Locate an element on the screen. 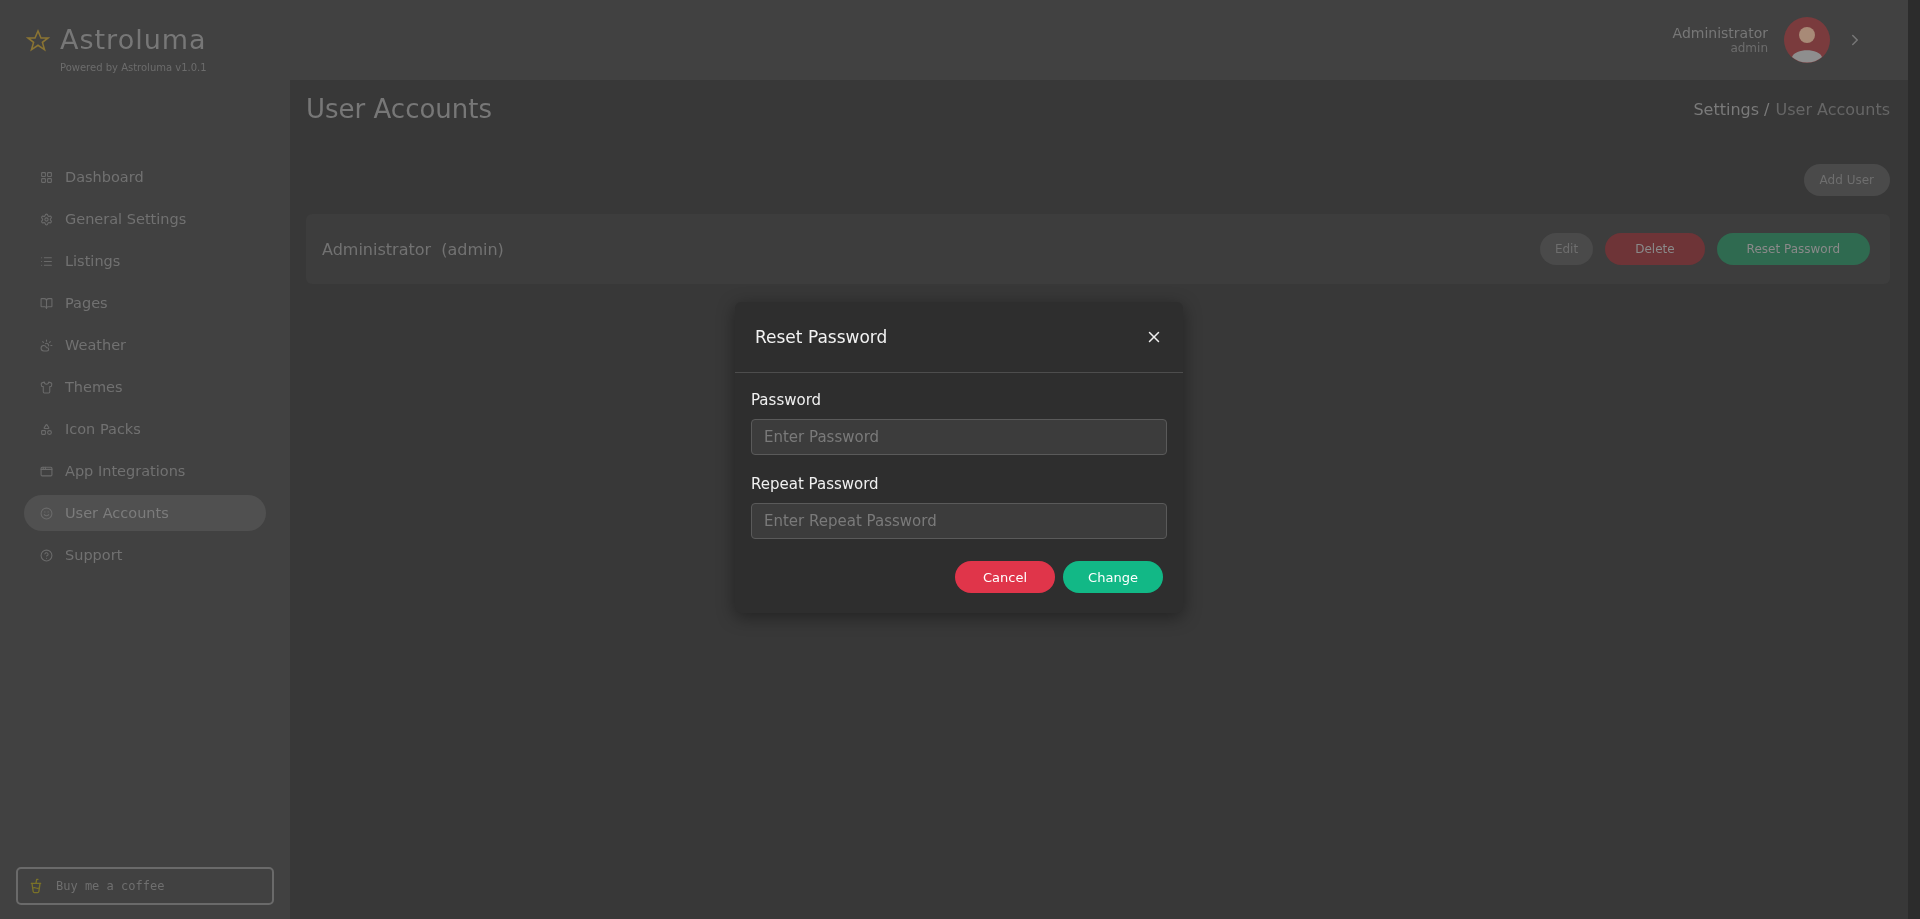 The image size is (1920, 919). action-button: Delete is located at coordinates (1655, 249).